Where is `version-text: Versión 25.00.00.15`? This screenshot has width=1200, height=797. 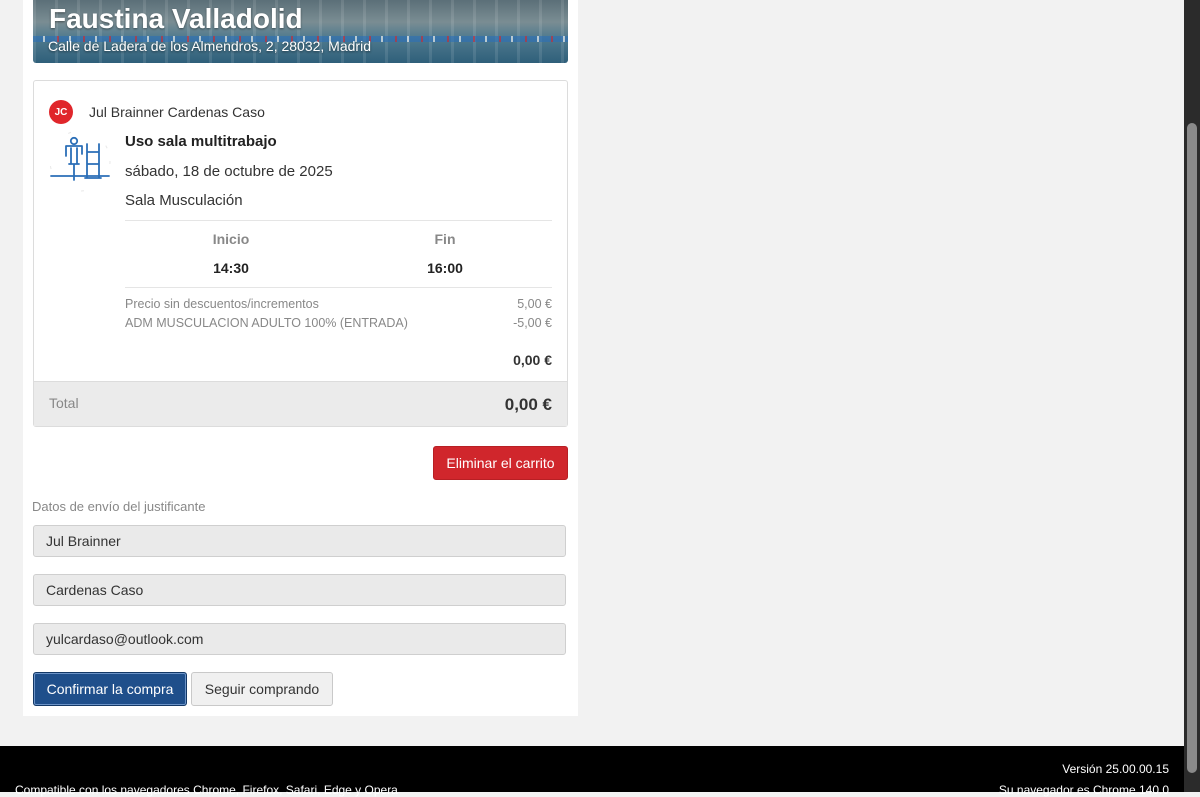 version-text: Versión 25.00.00.15 is located at coordinates (1115, 769).